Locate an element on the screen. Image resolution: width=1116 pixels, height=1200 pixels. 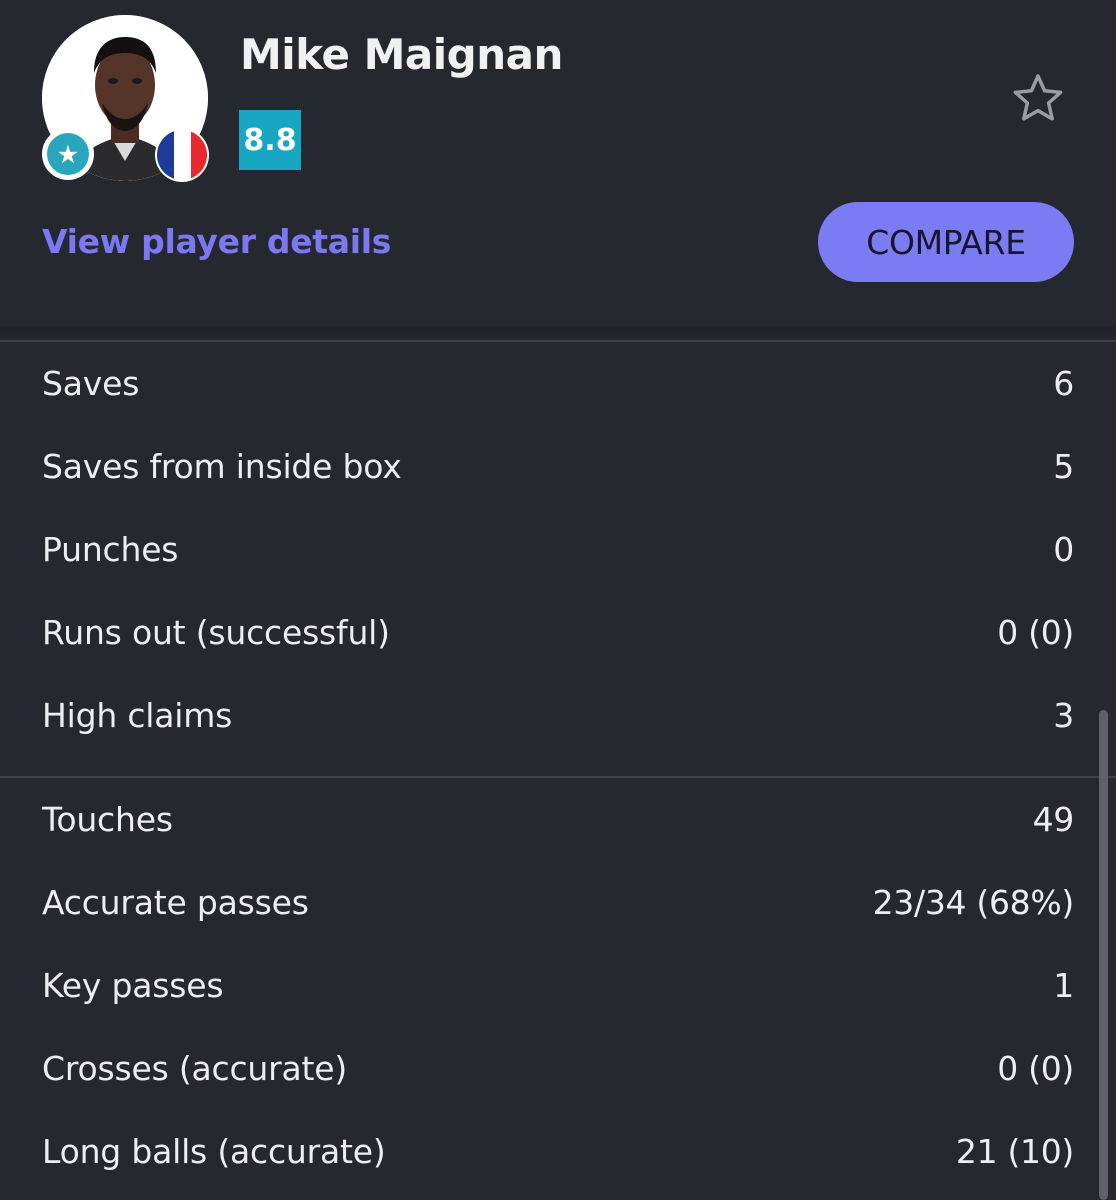
stat-value: 3 is located at coordinates (1063, 715).